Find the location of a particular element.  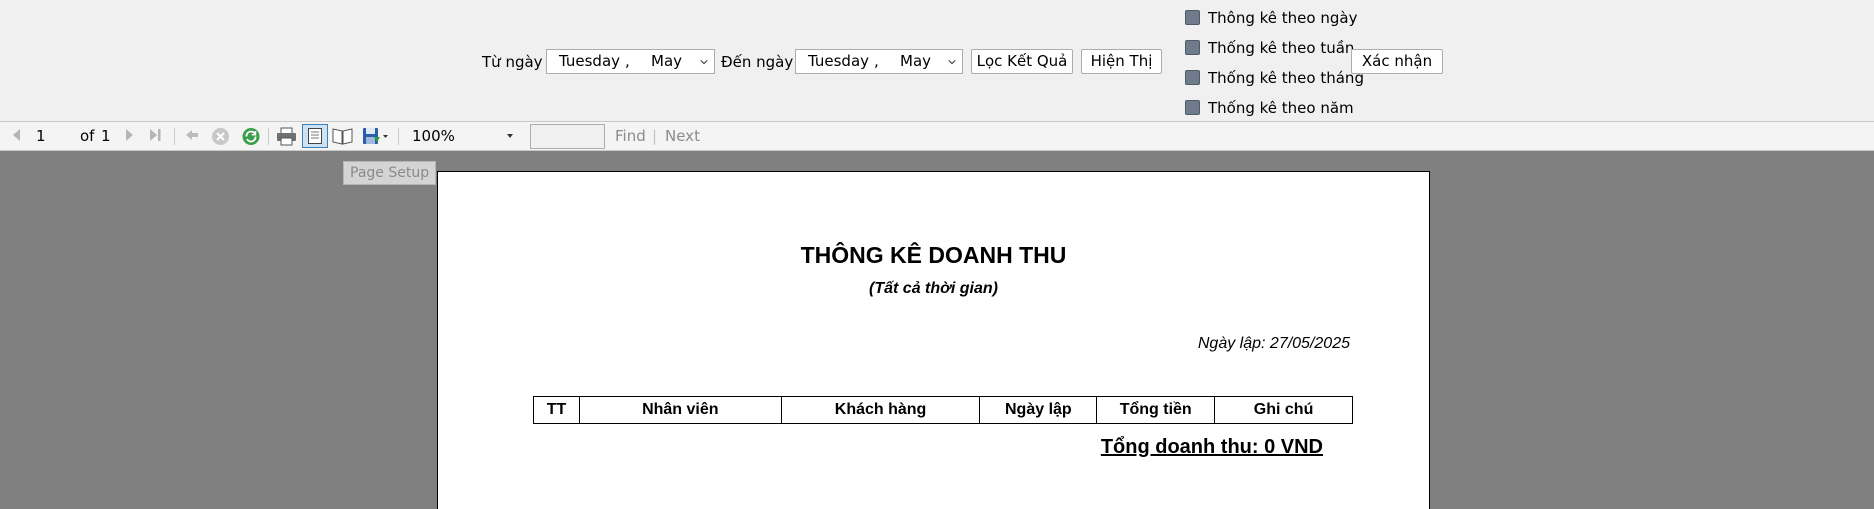

column-header: Ghi chú is located at coordinates (1283, 410).